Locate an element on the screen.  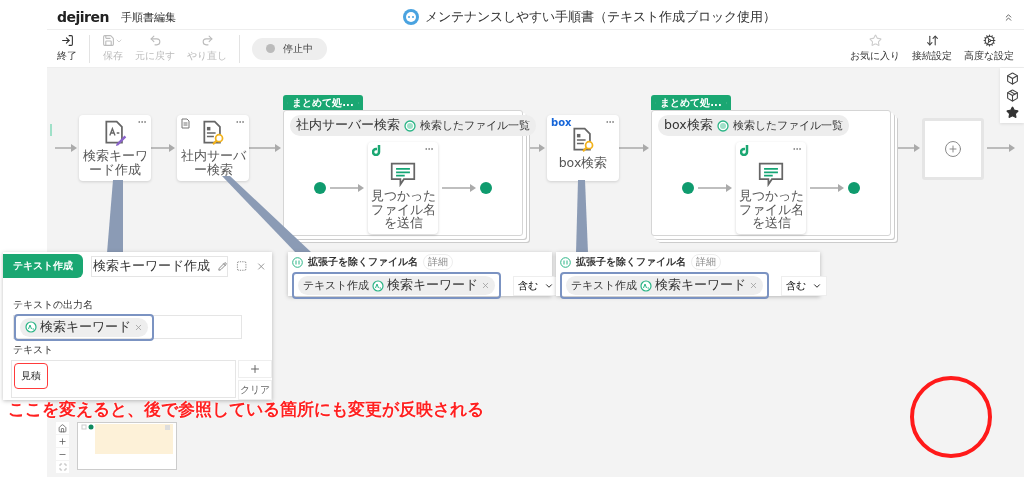
block-label: 社内サーバー検索 is located at coordinates (213, 162).